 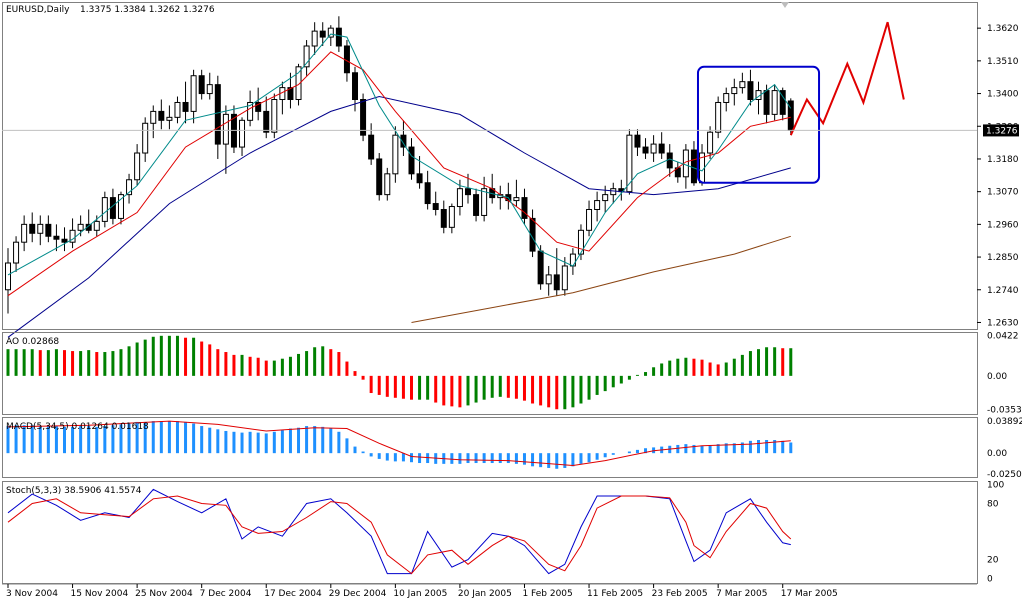 What do you see at coordinates (809, 594) in the screenshot?
I see `date-label-12: 17 Mar 2005` at bounding box center [809, 594].